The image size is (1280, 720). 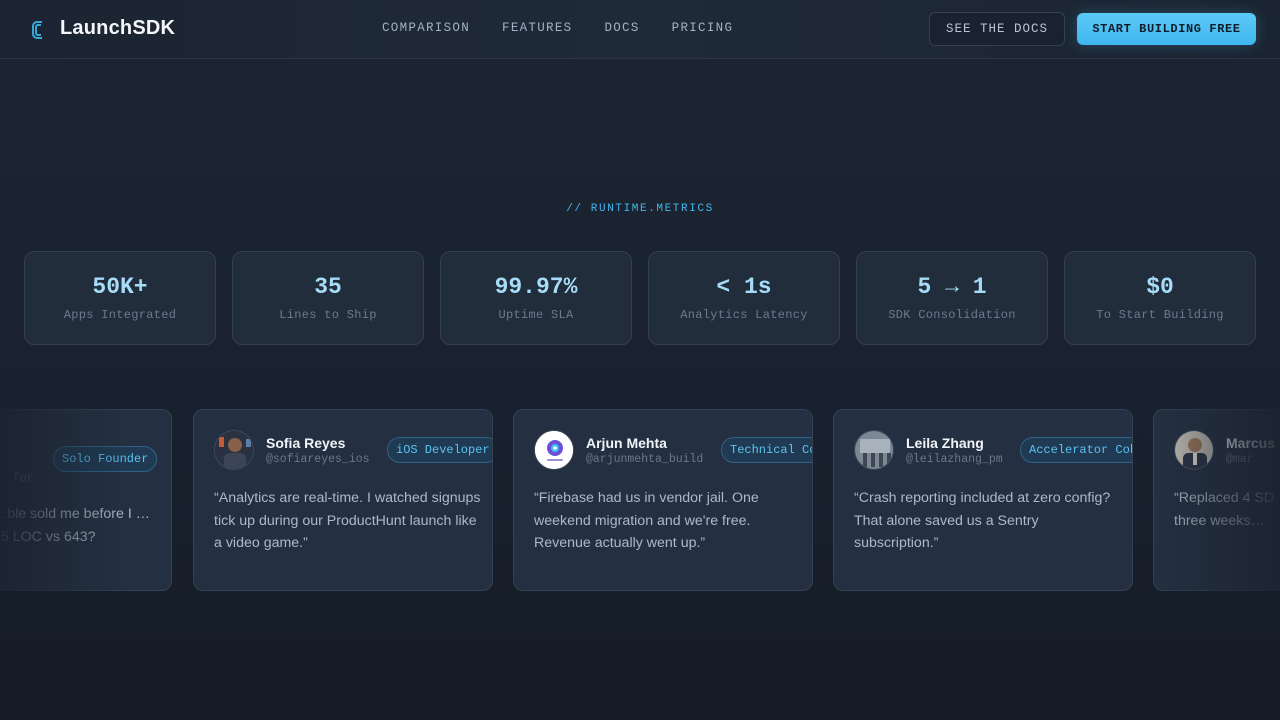 I want to click on metric-card: < 1s Analytics Latency, so click(x=744, y=298).